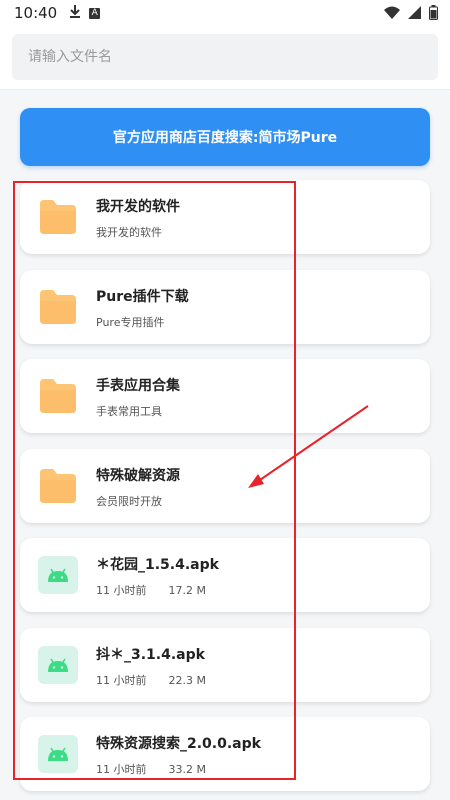 Image resolution: width=450 pixels, height=800 pixels. Describe the element at coordinates (225, 306) in the screenshot. I see `folder-list-item: Pure插件下载 Pure专用插件` at that location.